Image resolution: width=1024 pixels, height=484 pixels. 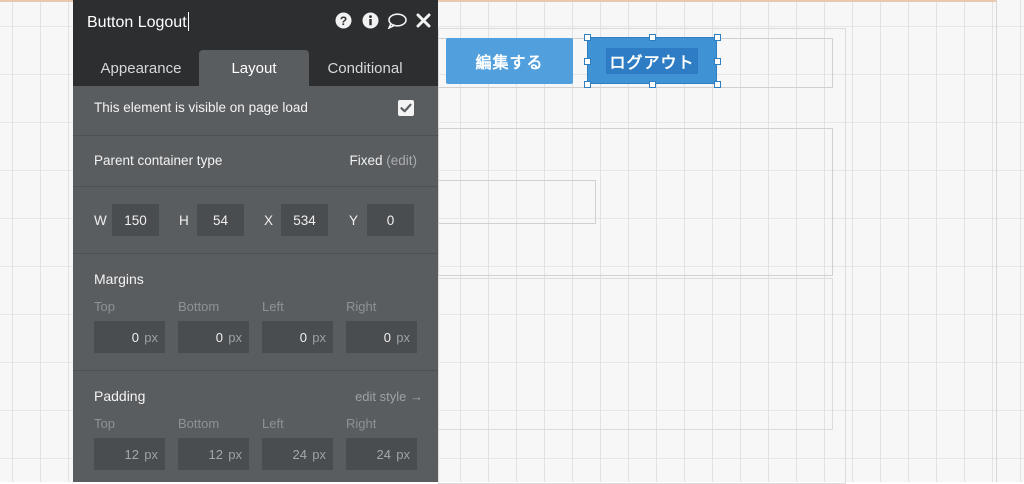 I want to click on visible-on-load-checkbox, so click(x=406, y=108).